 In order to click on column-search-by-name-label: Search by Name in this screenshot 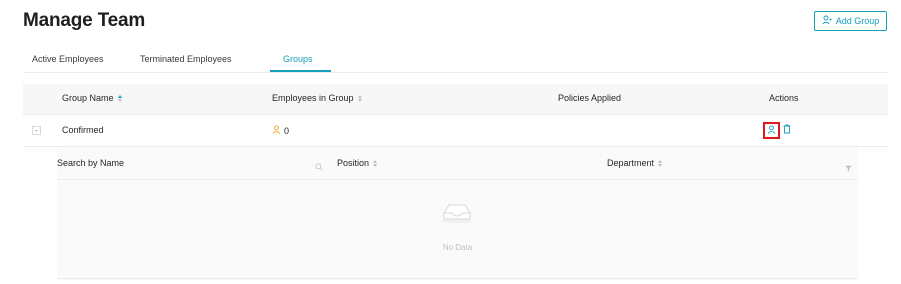, I will do `click(91, 163)`.